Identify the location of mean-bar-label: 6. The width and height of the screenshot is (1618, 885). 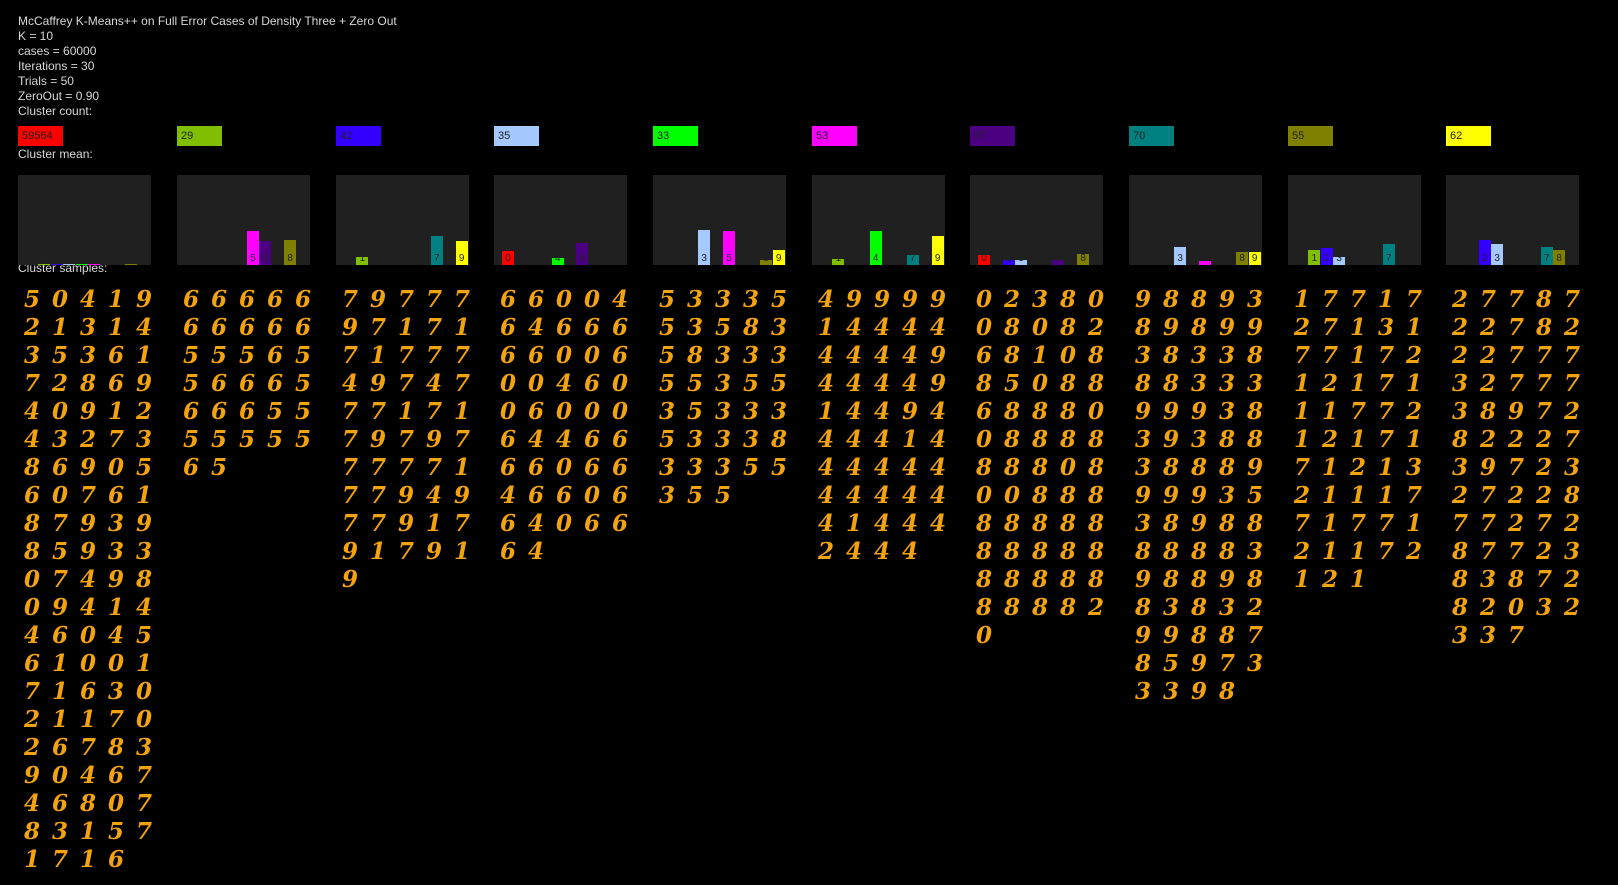
(265, 258).